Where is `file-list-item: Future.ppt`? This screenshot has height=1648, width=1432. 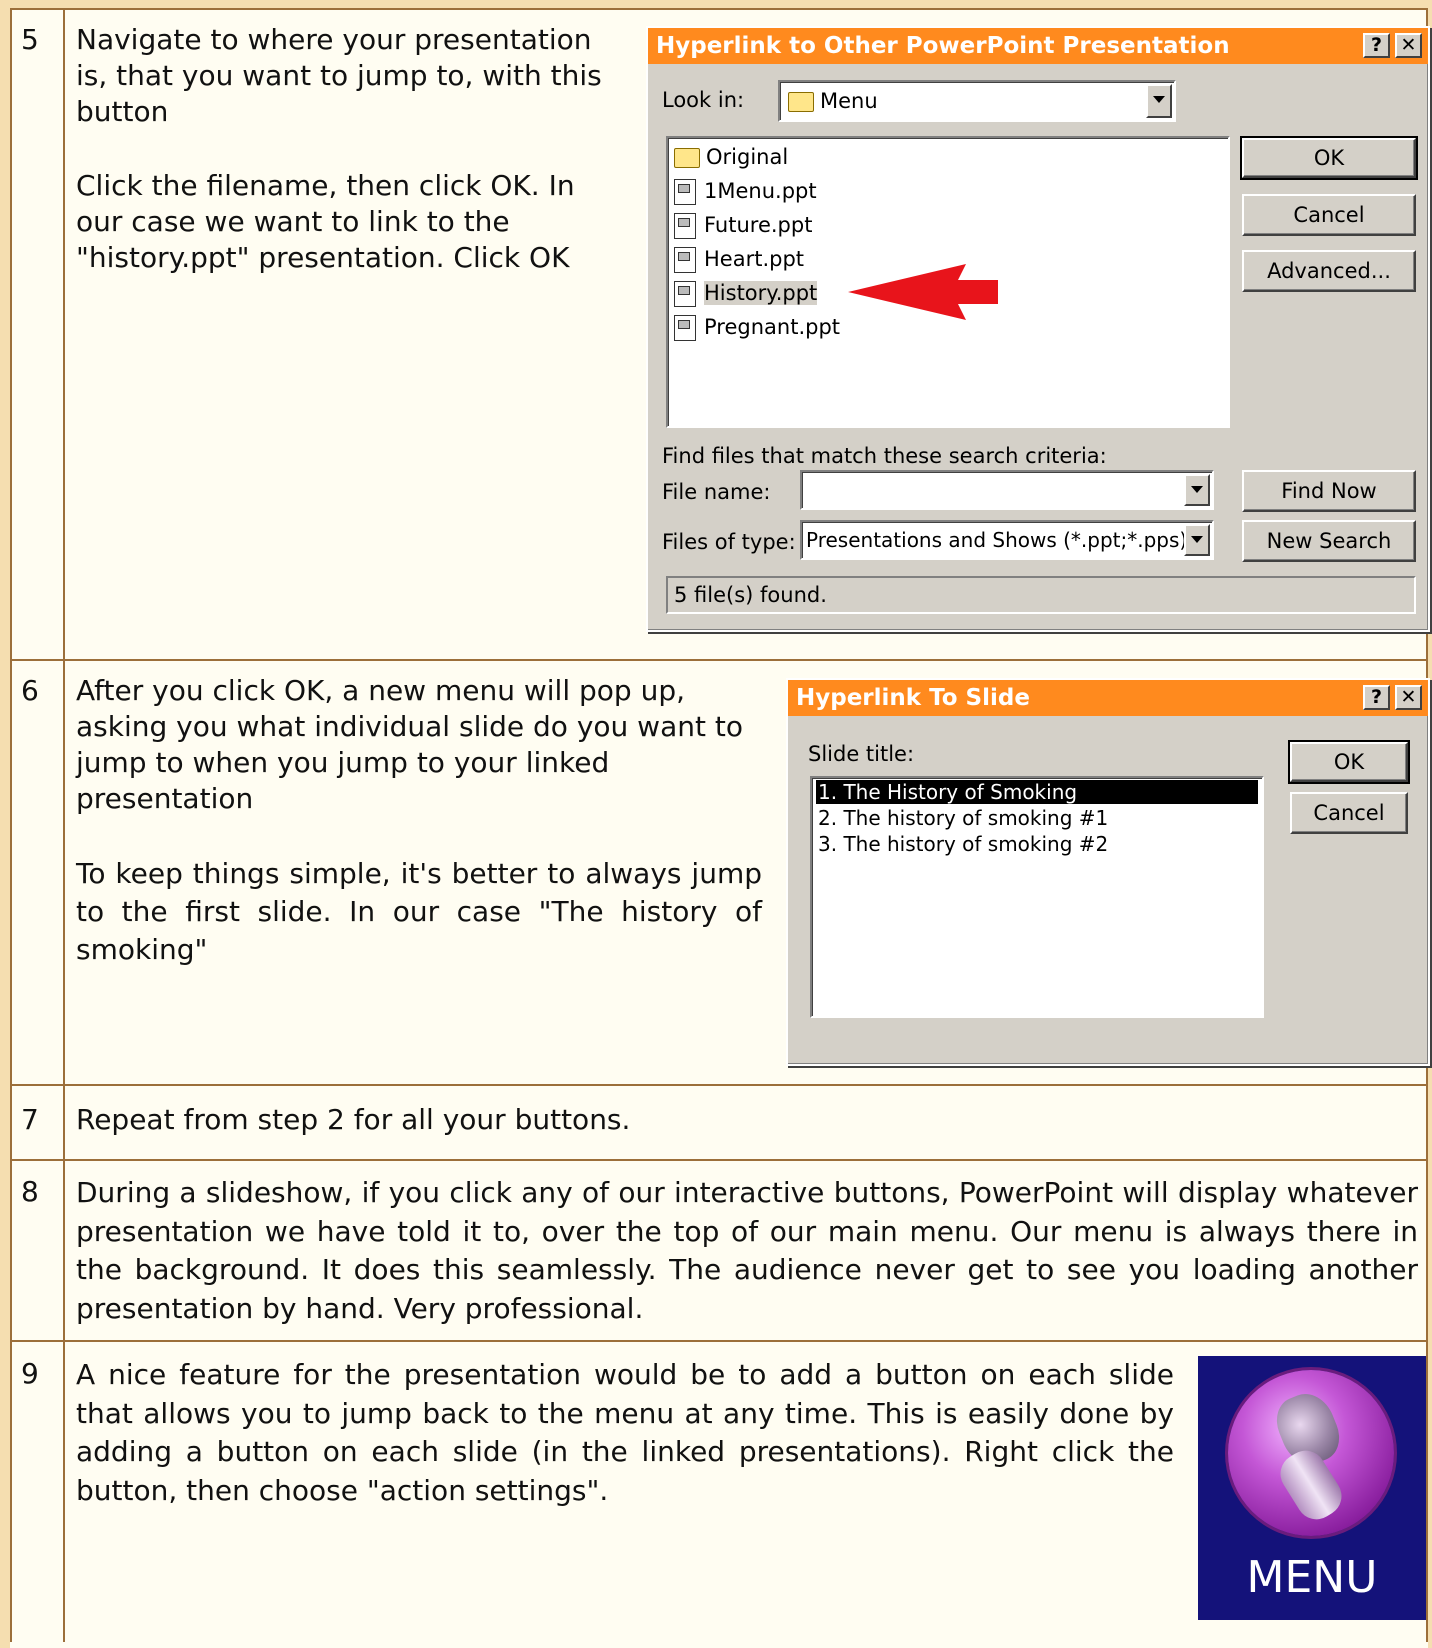
file-list-item: Future.ppt is located at coordinates (743, 225).